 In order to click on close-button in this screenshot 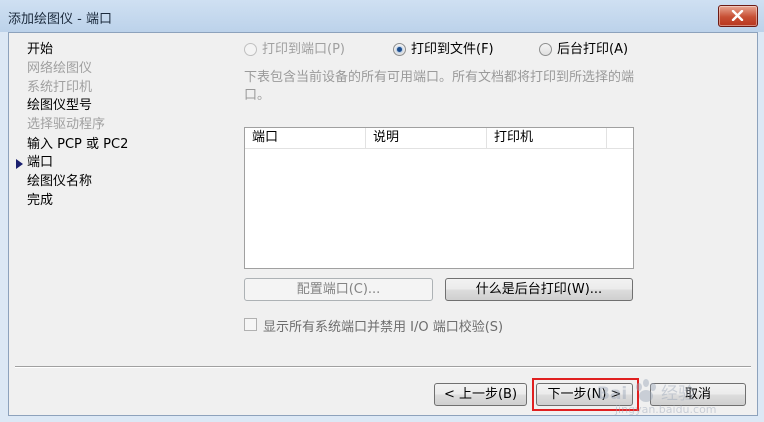, I will do `click(738, 16)`.